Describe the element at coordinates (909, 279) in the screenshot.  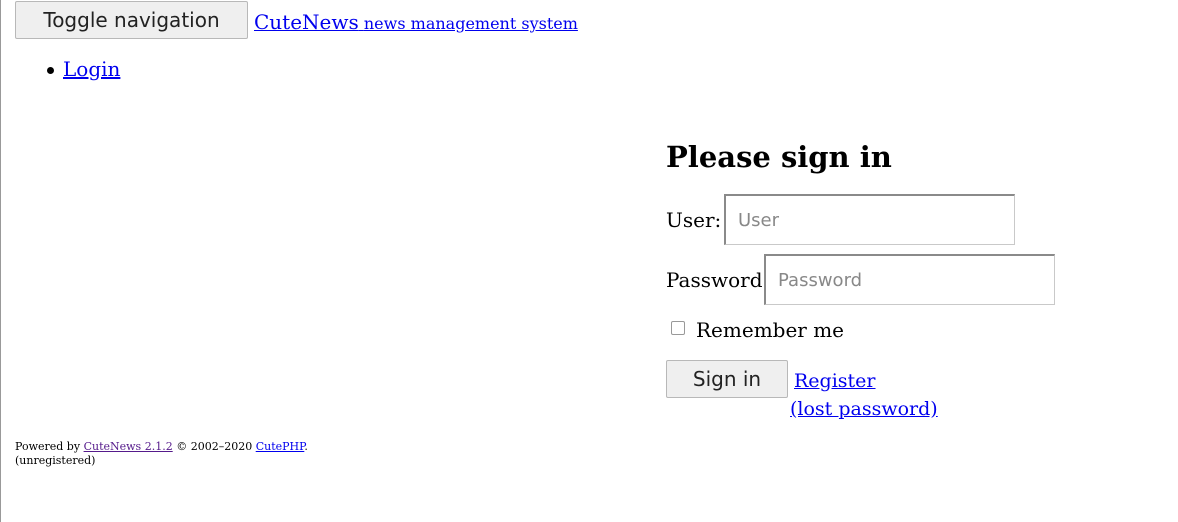
I see `password-input` at that location.